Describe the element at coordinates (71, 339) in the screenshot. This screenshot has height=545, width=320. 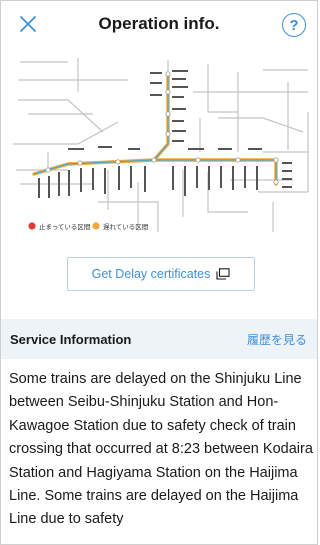
I see `section-title: Service Information` at that location.